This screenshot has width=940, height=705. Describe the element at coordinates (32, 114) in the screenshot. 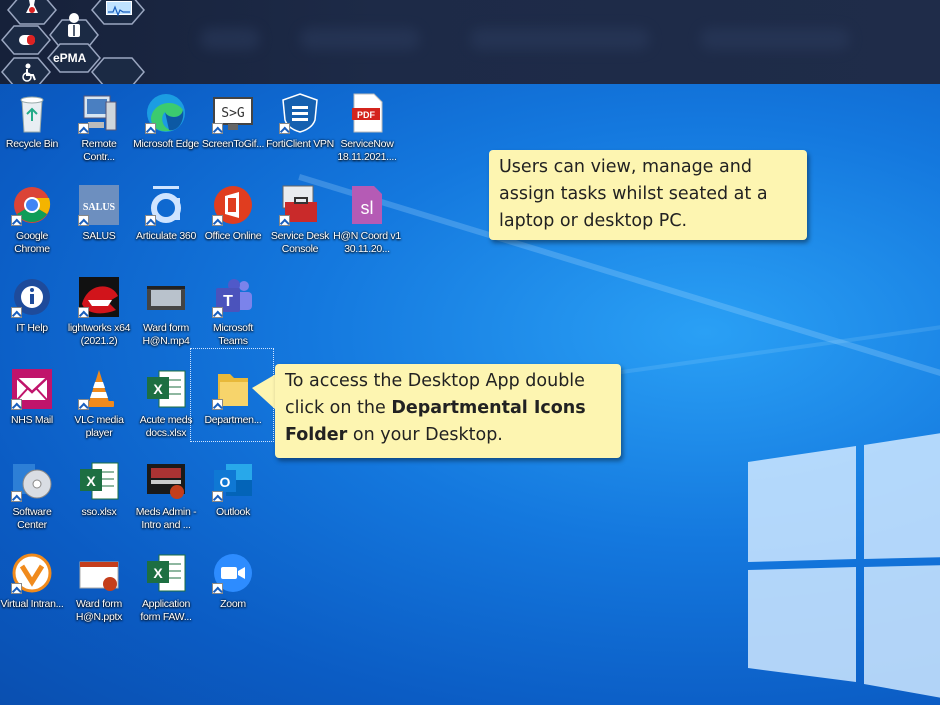

I see `recycle-bin-icon` at that location.